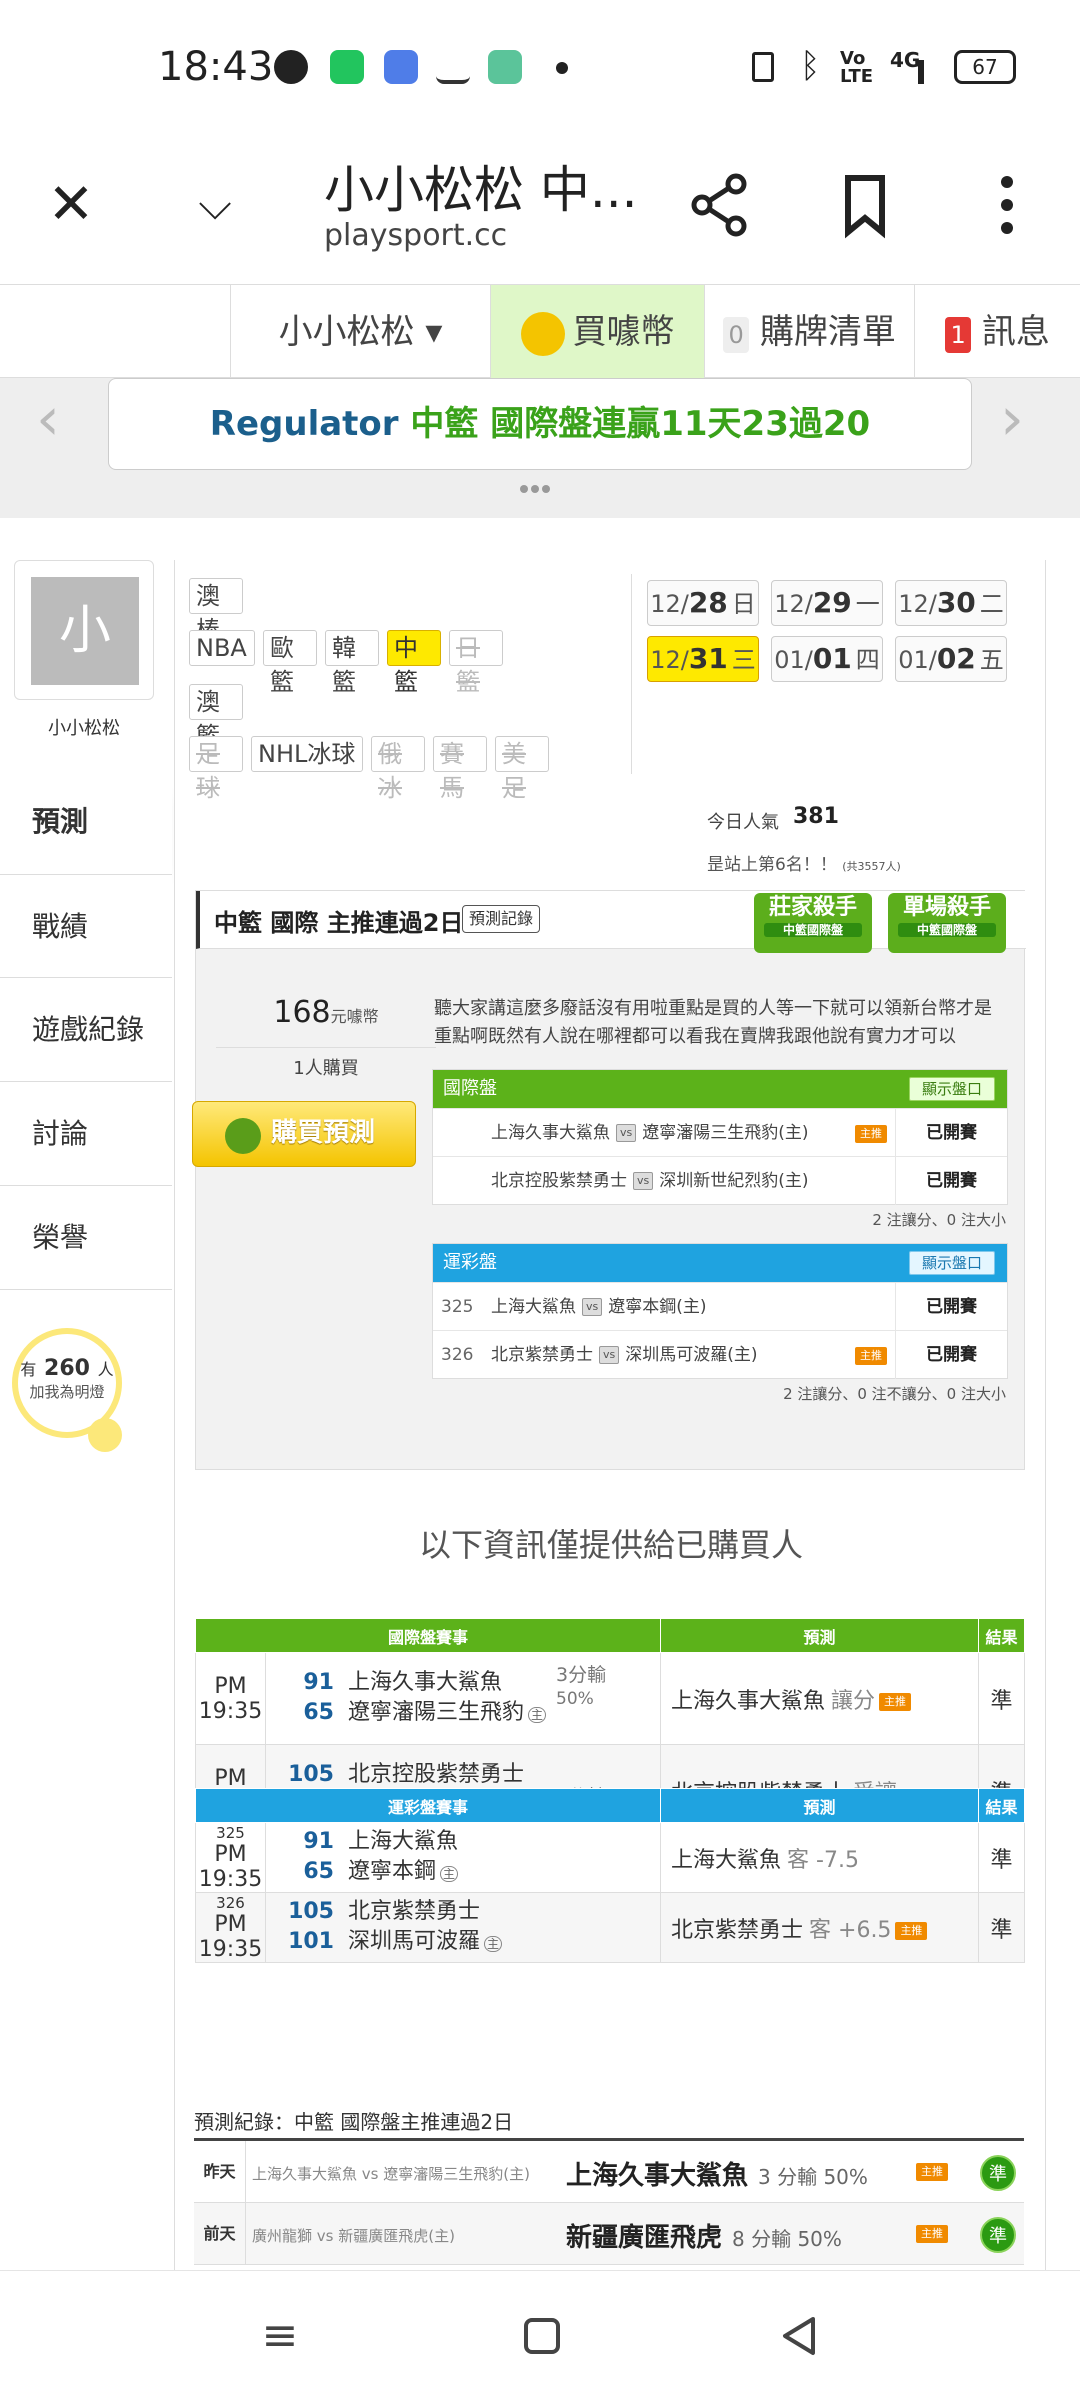 This screenshot has height=2400, width=1080. I want to click on score: 101, so click(311, 1941).